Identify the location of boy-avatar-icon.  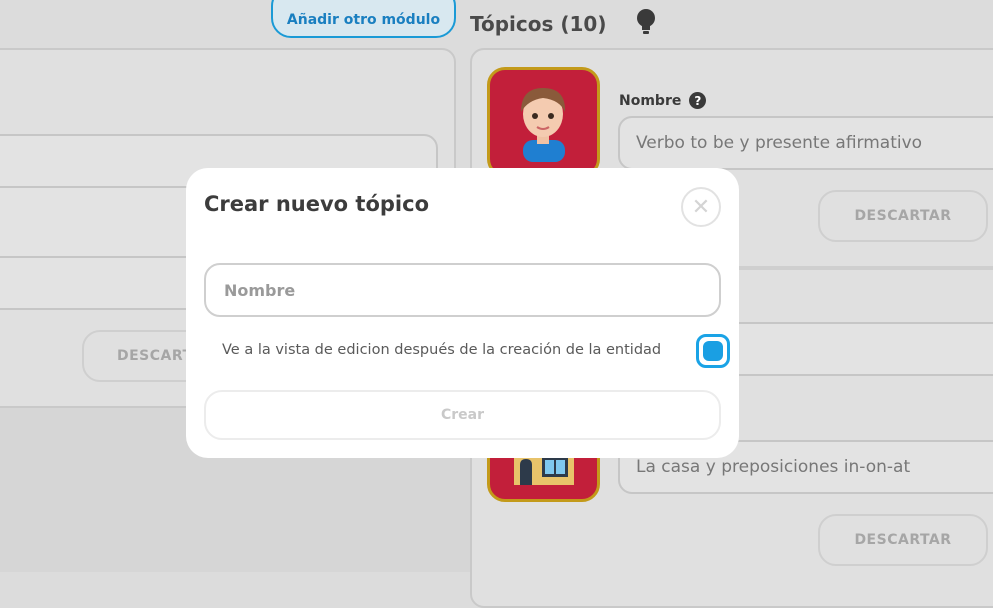
(543, 125).